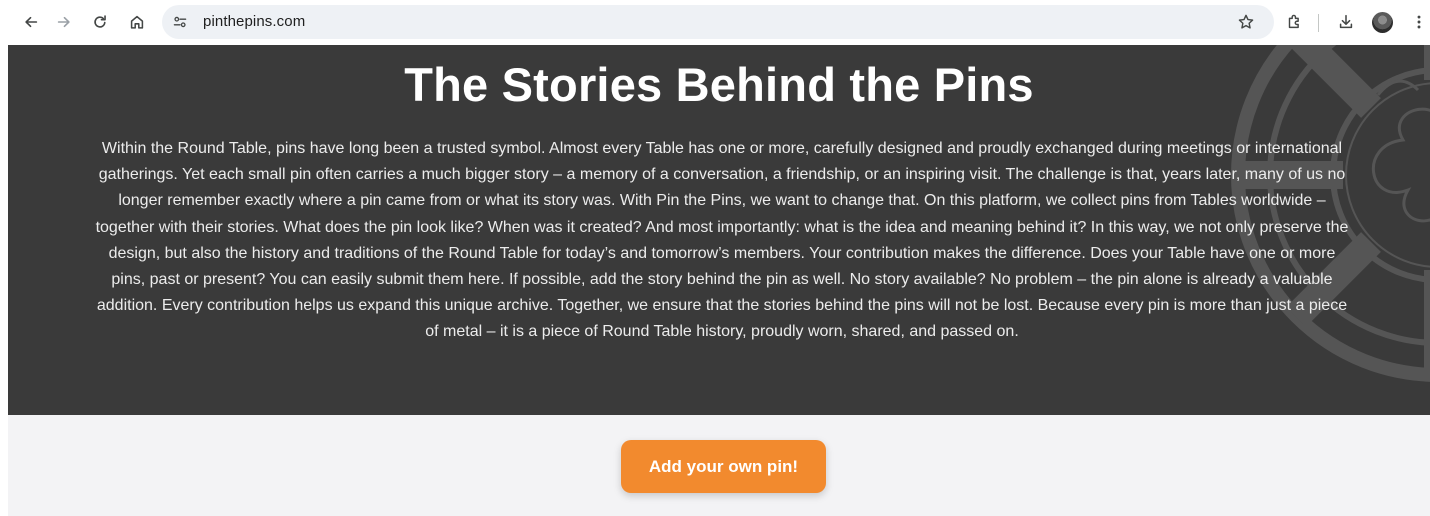 This screenshot has height=516, width=1430. Describe the element at coordinates (1318, 23) in the screenshot. I see `toolbar-divider` at that location.